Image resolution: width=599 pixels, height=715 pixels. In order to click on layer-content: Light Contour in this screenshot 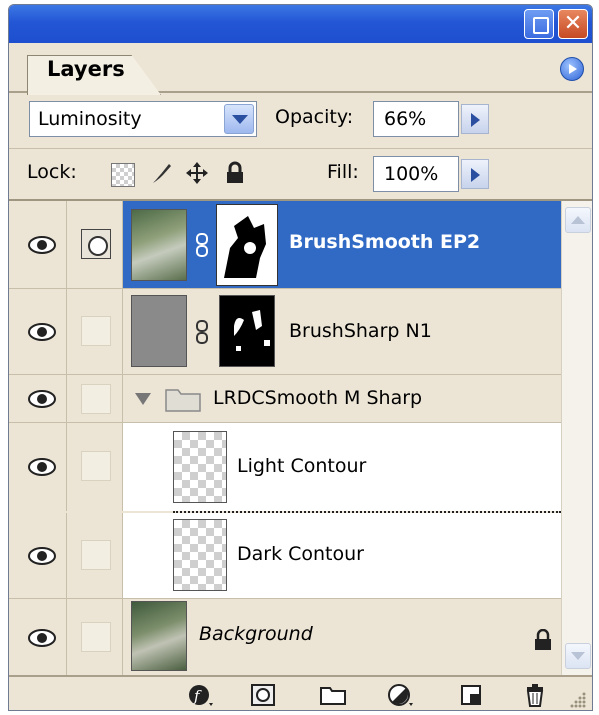, I will do `click(342, 467)`.